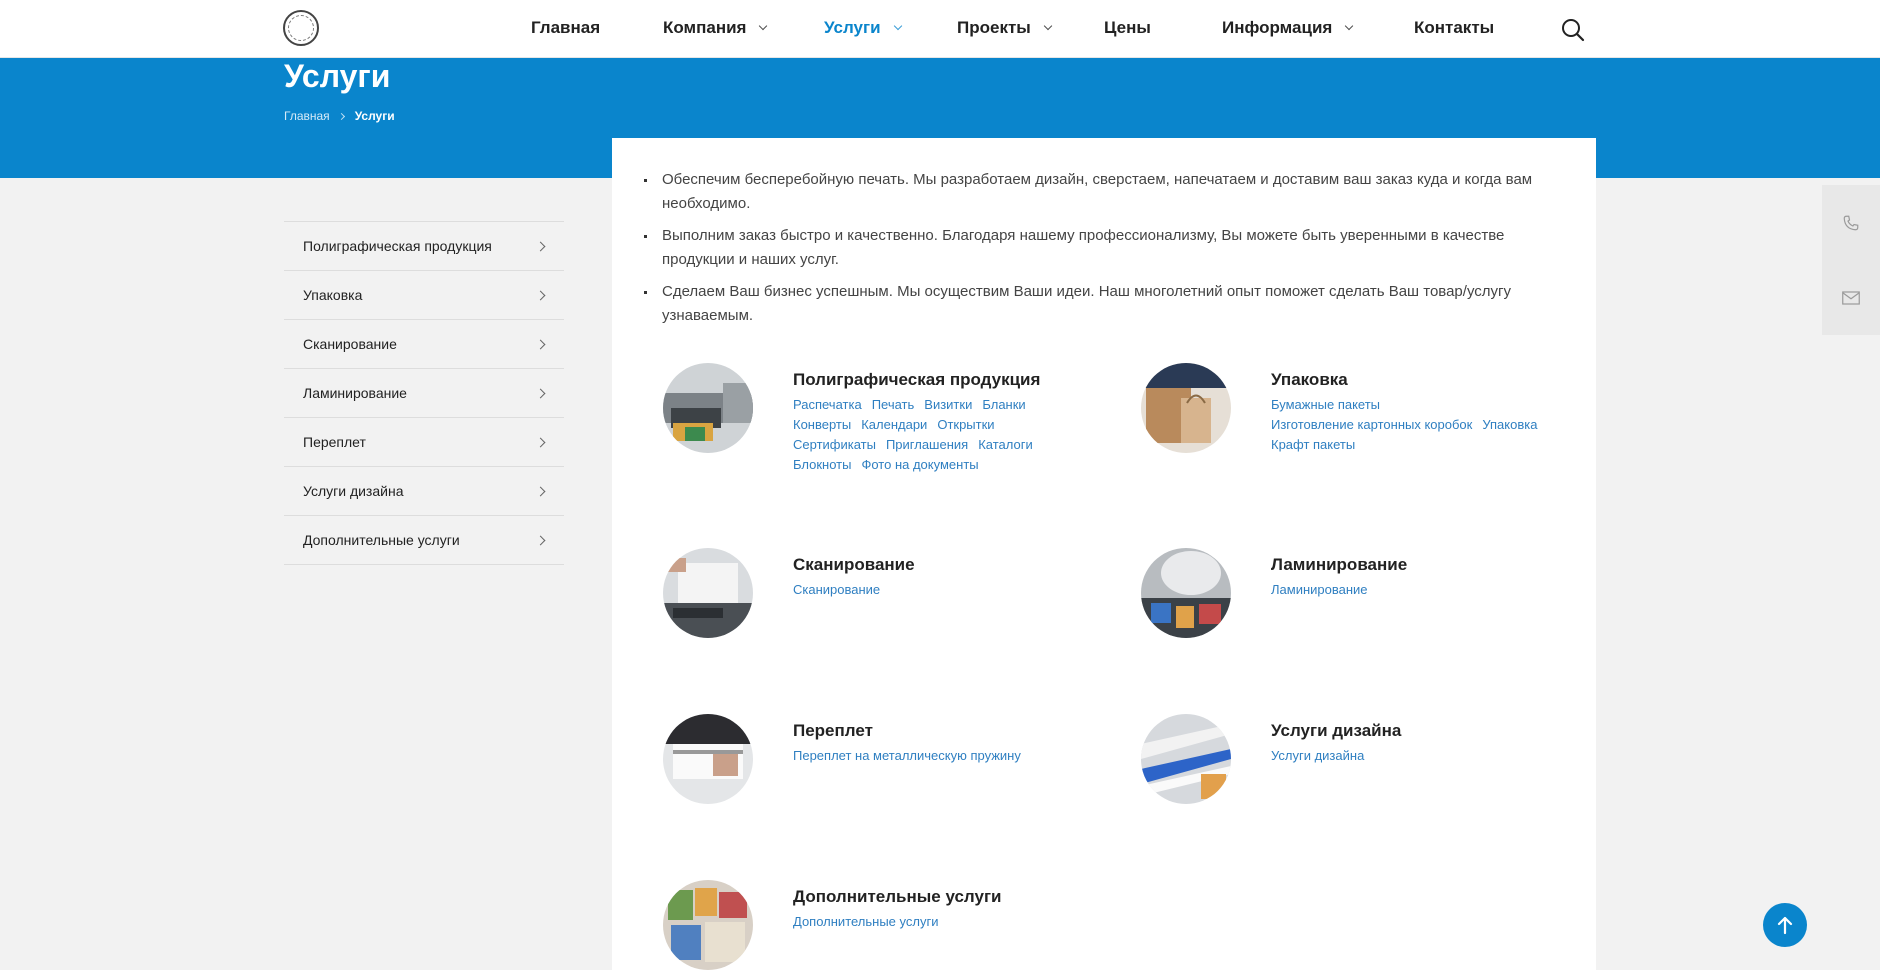 The width and height of the screenshot is (1880, 970). Describe the element at coordinates (894, 424) in the screenshot. I see `service-link: Календари` at that location.